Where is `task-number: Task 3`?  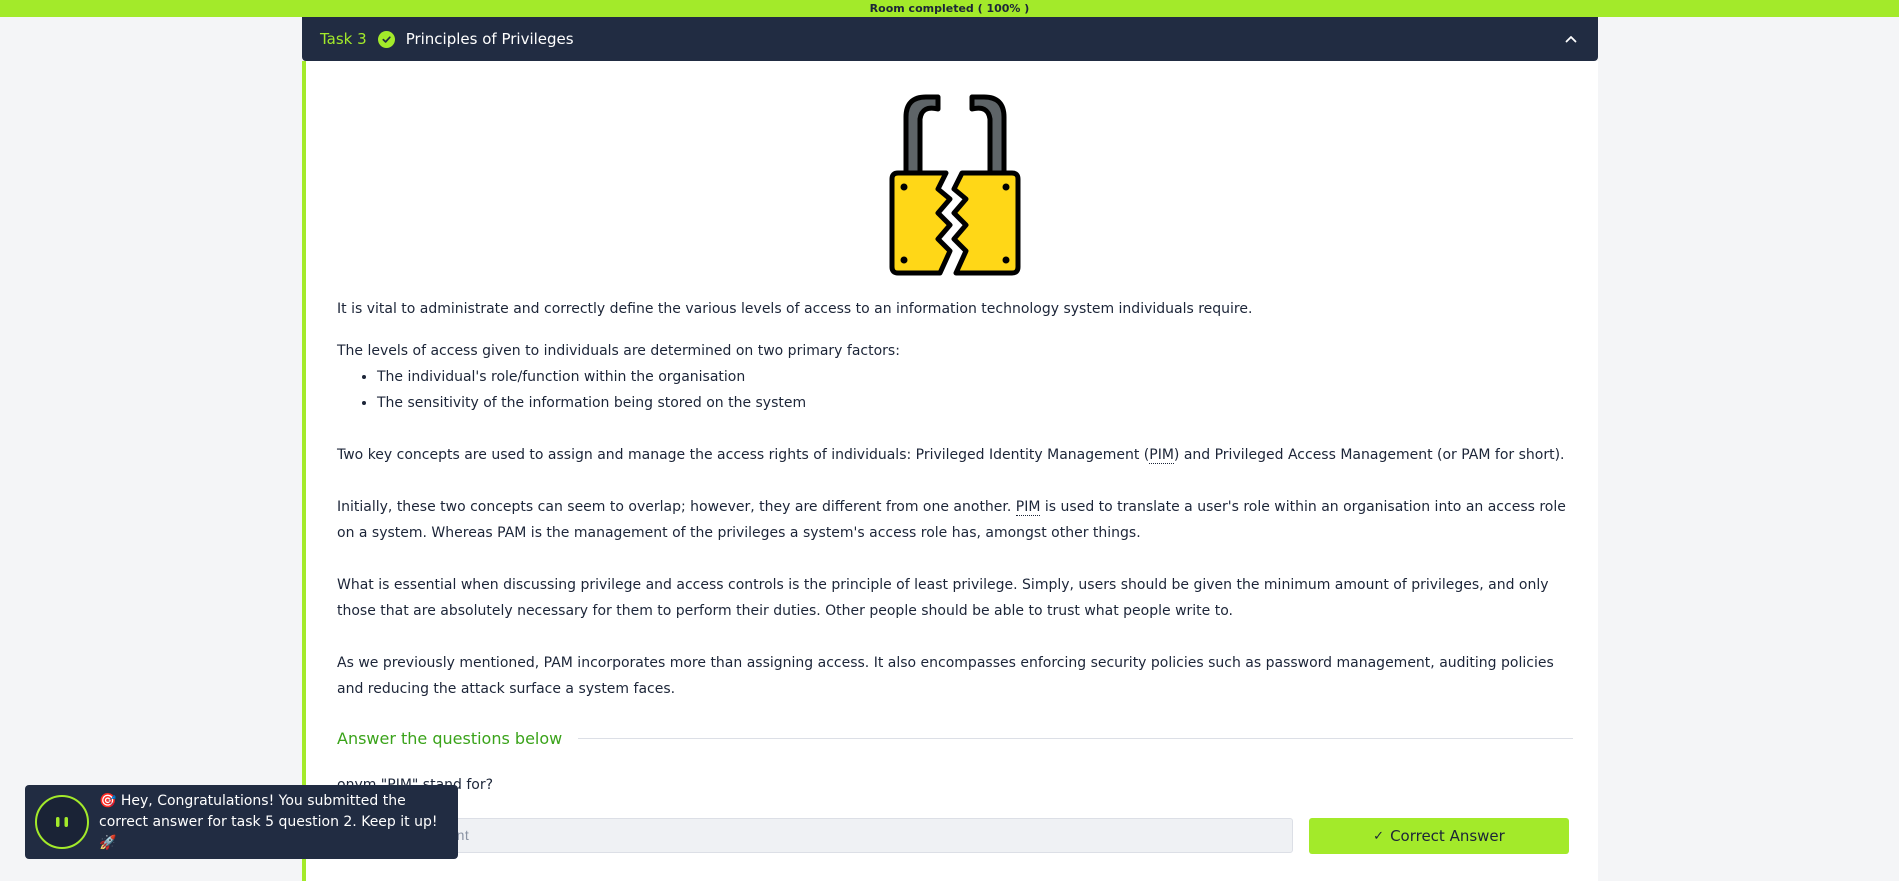 task-number: Task 3 is located at coordinates (343, 39).